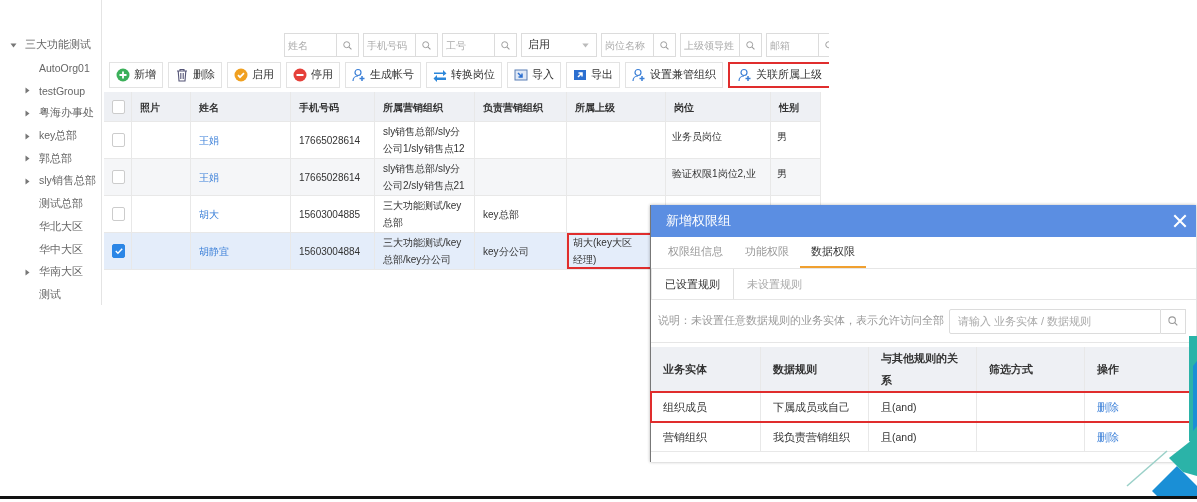 The image size is (1197, 502). What do you see at coordinates (710, 45) in the screenshot?
I see `search-field: 上级领导姓` at bounding box center [710, 45].